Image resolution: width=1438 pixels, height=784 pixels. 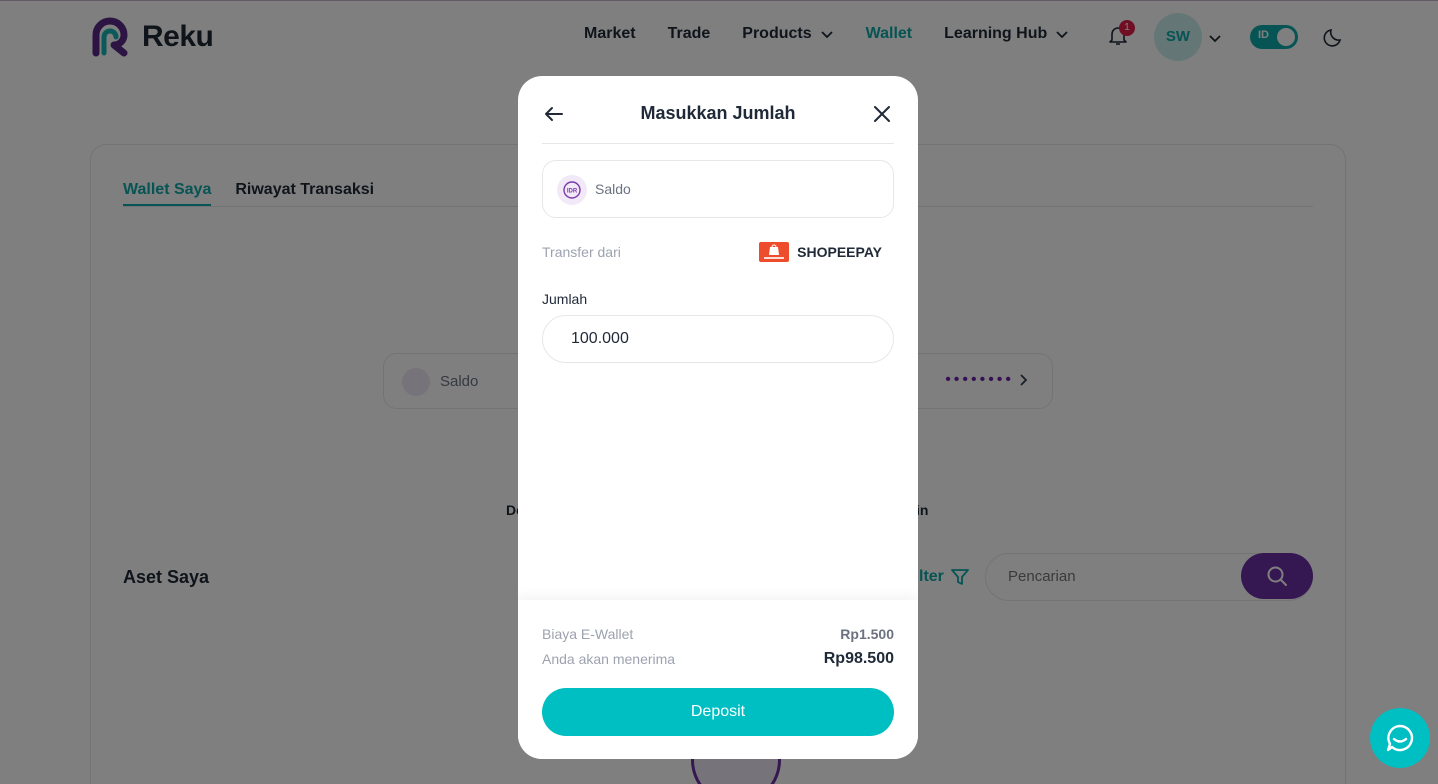 What do you see at coordinates (613, 189) in the screenshot?
I see `wallet-label: Saldo` at bounding box center [613, 189].